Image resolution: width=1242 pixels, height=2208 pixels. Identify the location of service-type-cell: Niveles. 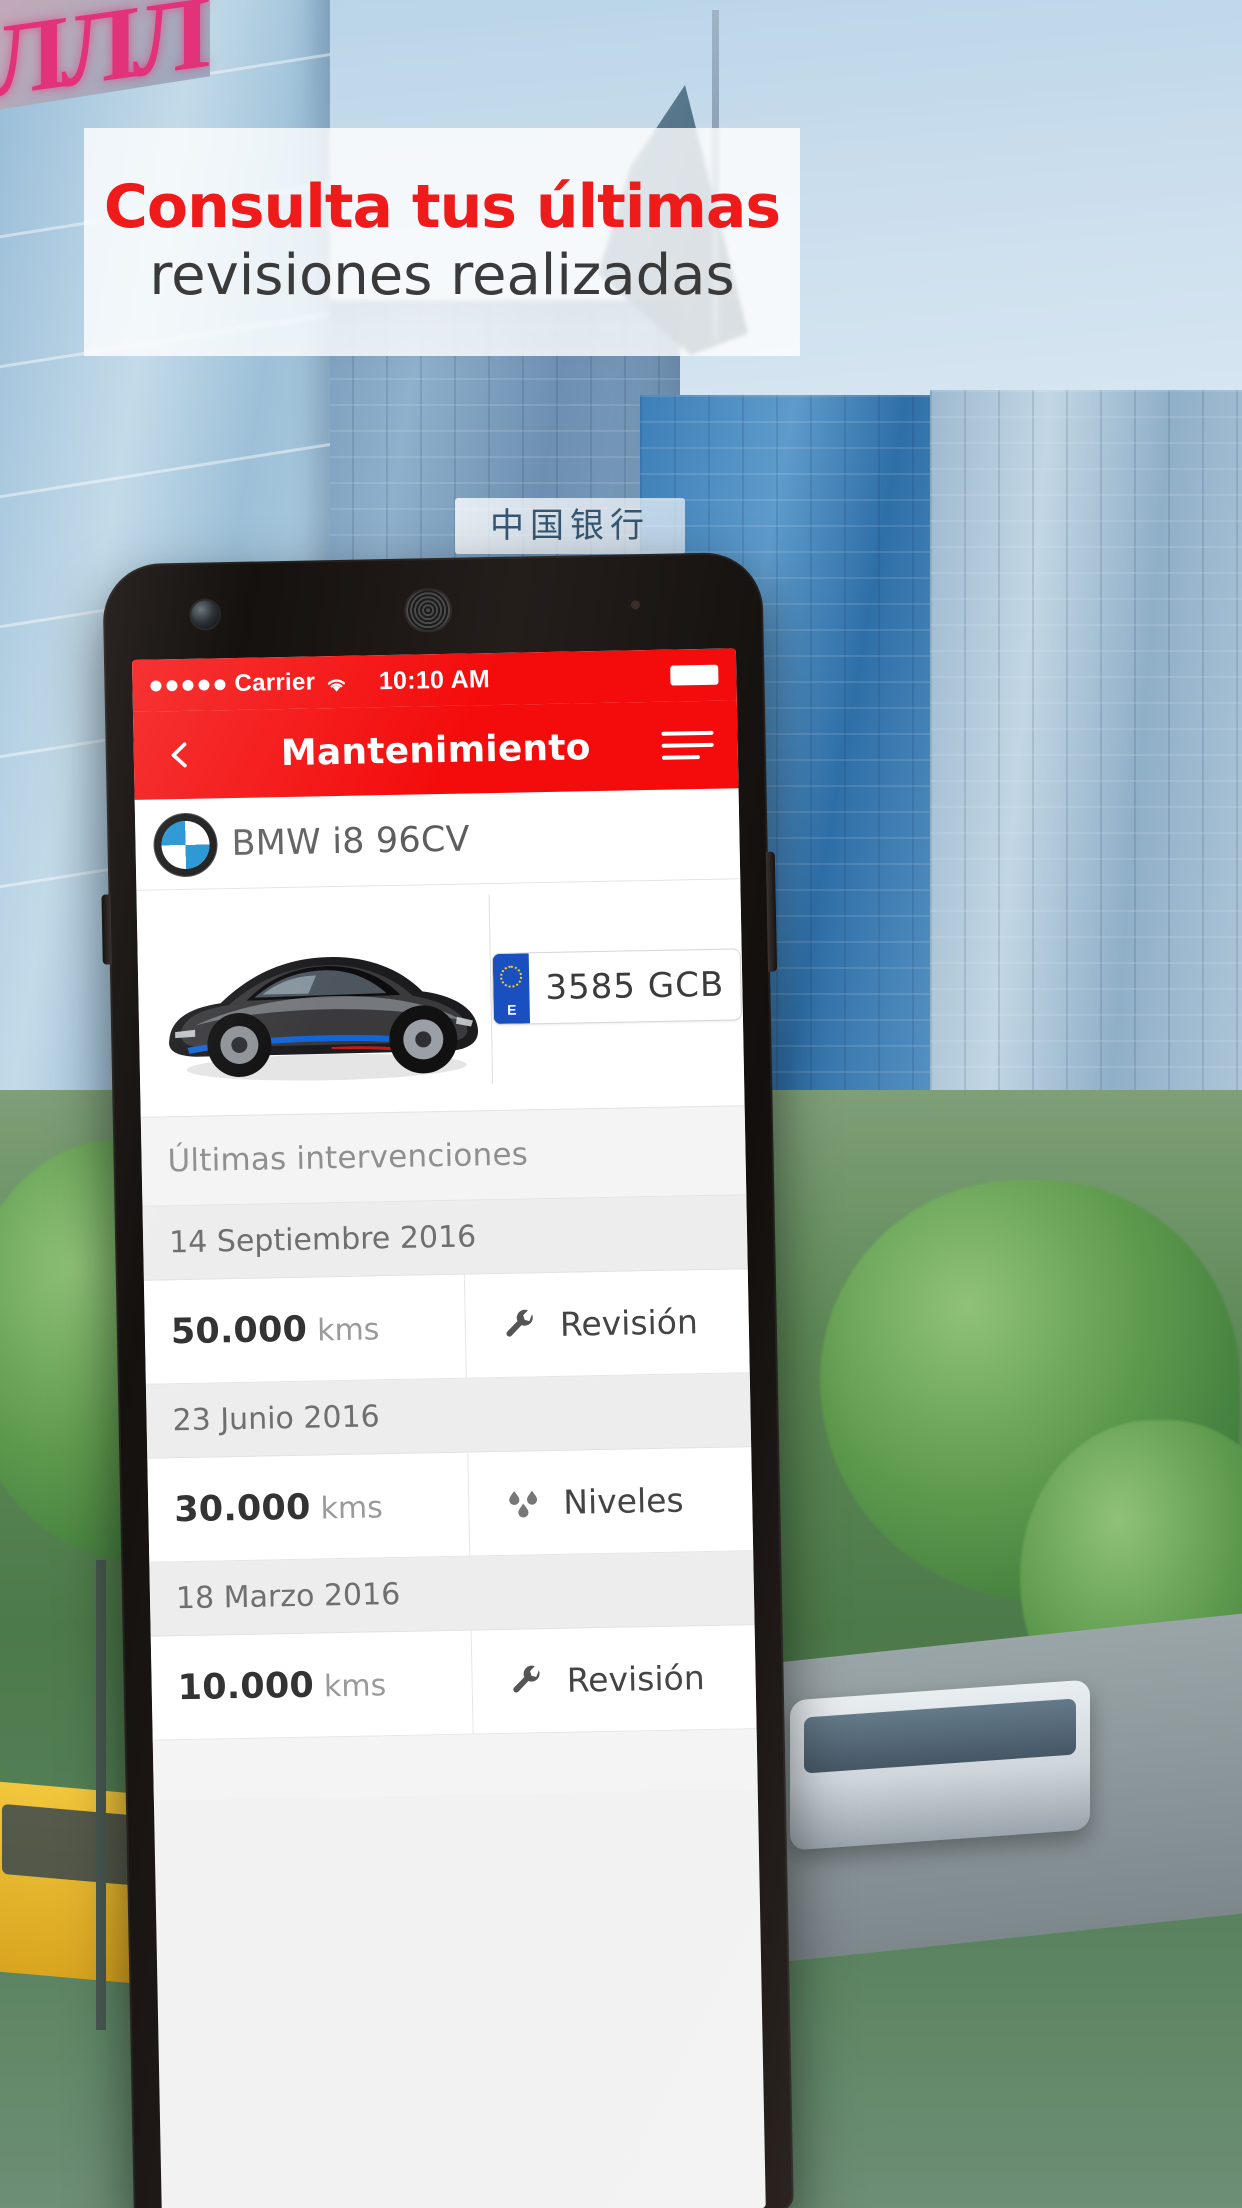
(610, 1501).